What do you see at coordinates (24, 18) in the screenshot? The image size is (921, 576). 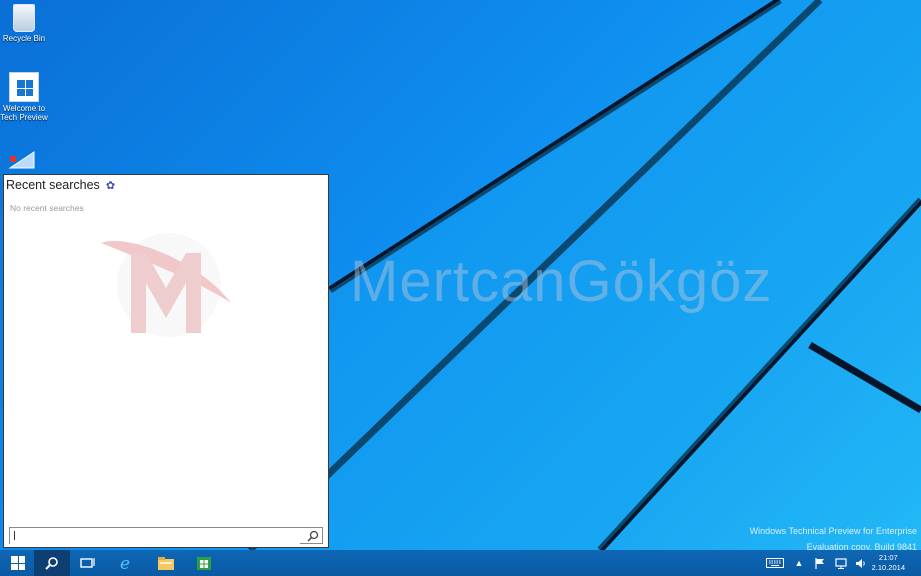 I see `recycle-bin-image` at bounding box center [24, 18].